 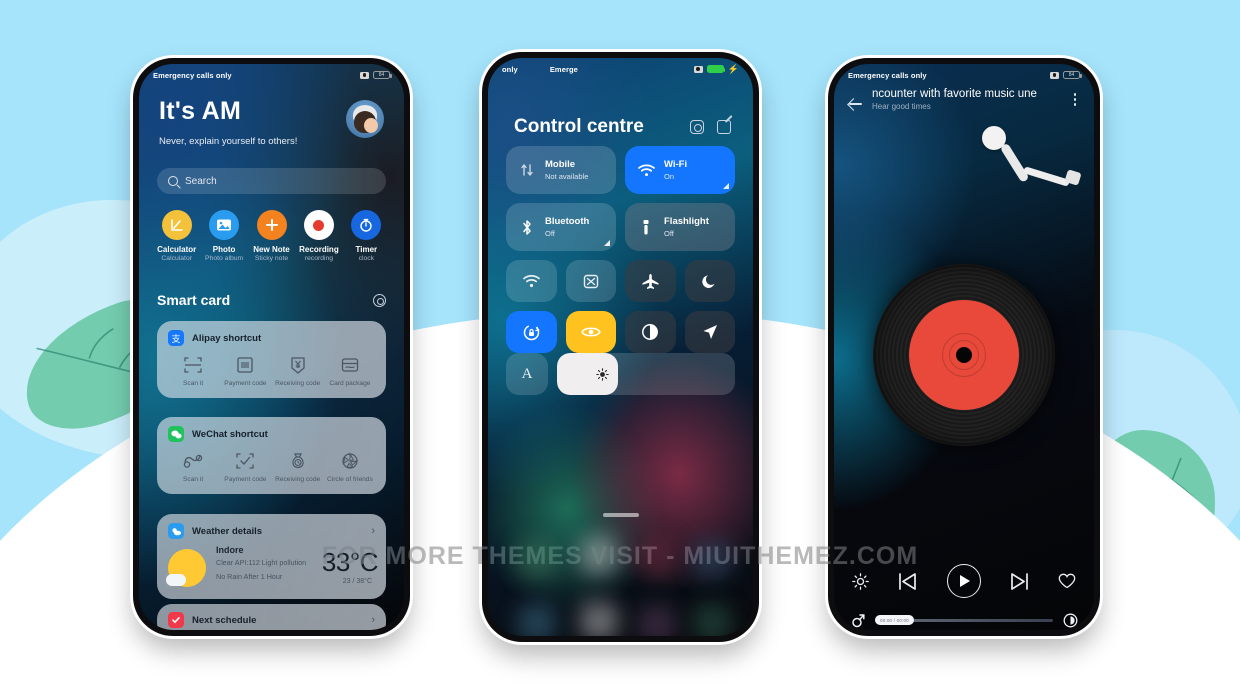 I want to click on toggle-location, so click(x=709, y=332).